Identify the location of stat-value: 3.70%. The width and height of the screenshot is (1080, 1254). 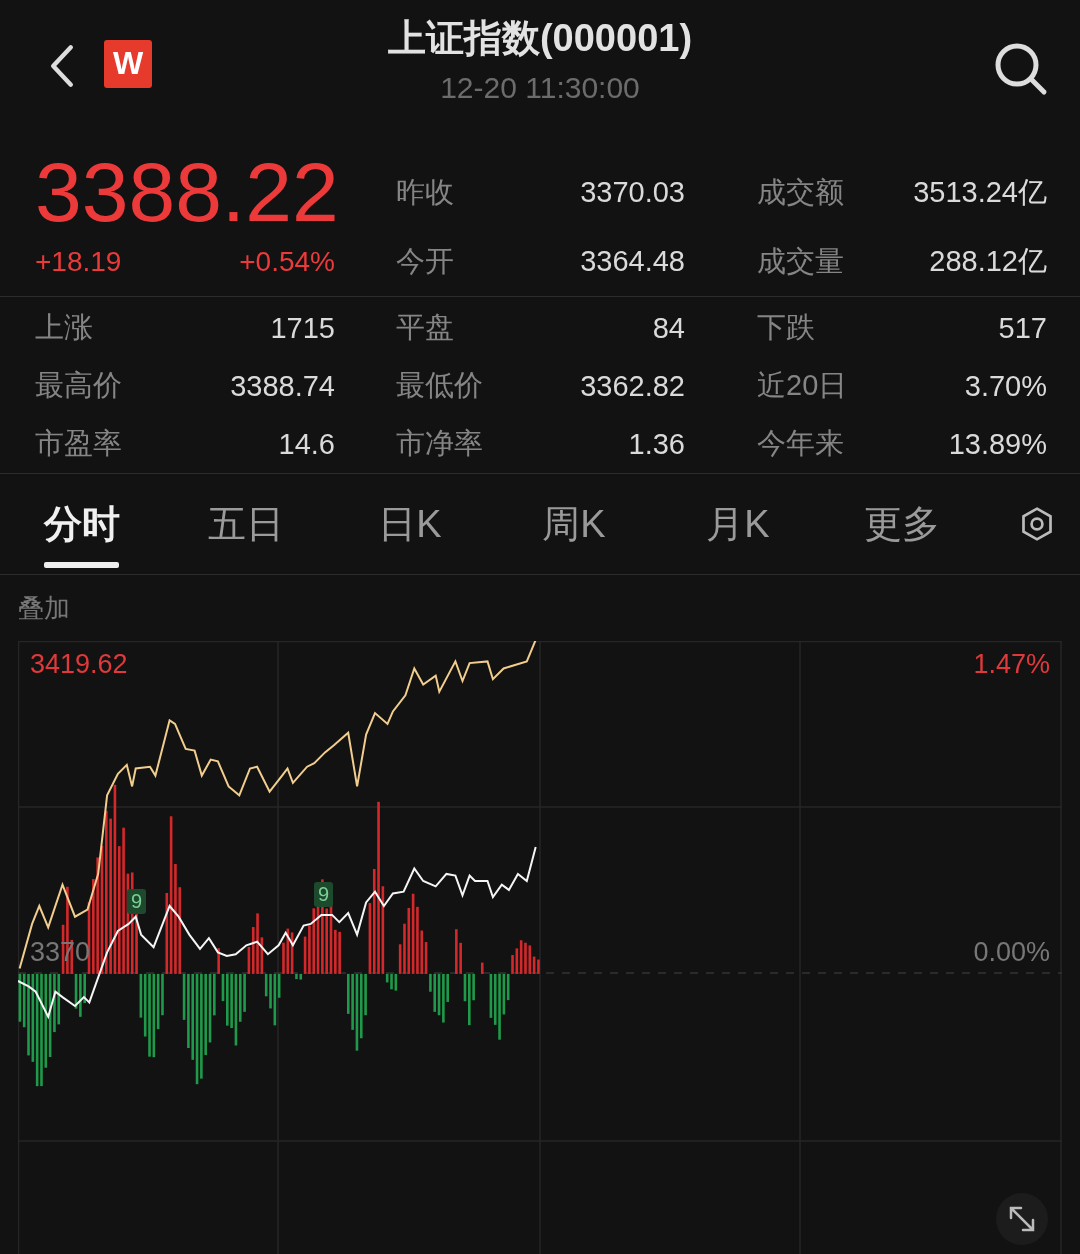
(1005, 386).